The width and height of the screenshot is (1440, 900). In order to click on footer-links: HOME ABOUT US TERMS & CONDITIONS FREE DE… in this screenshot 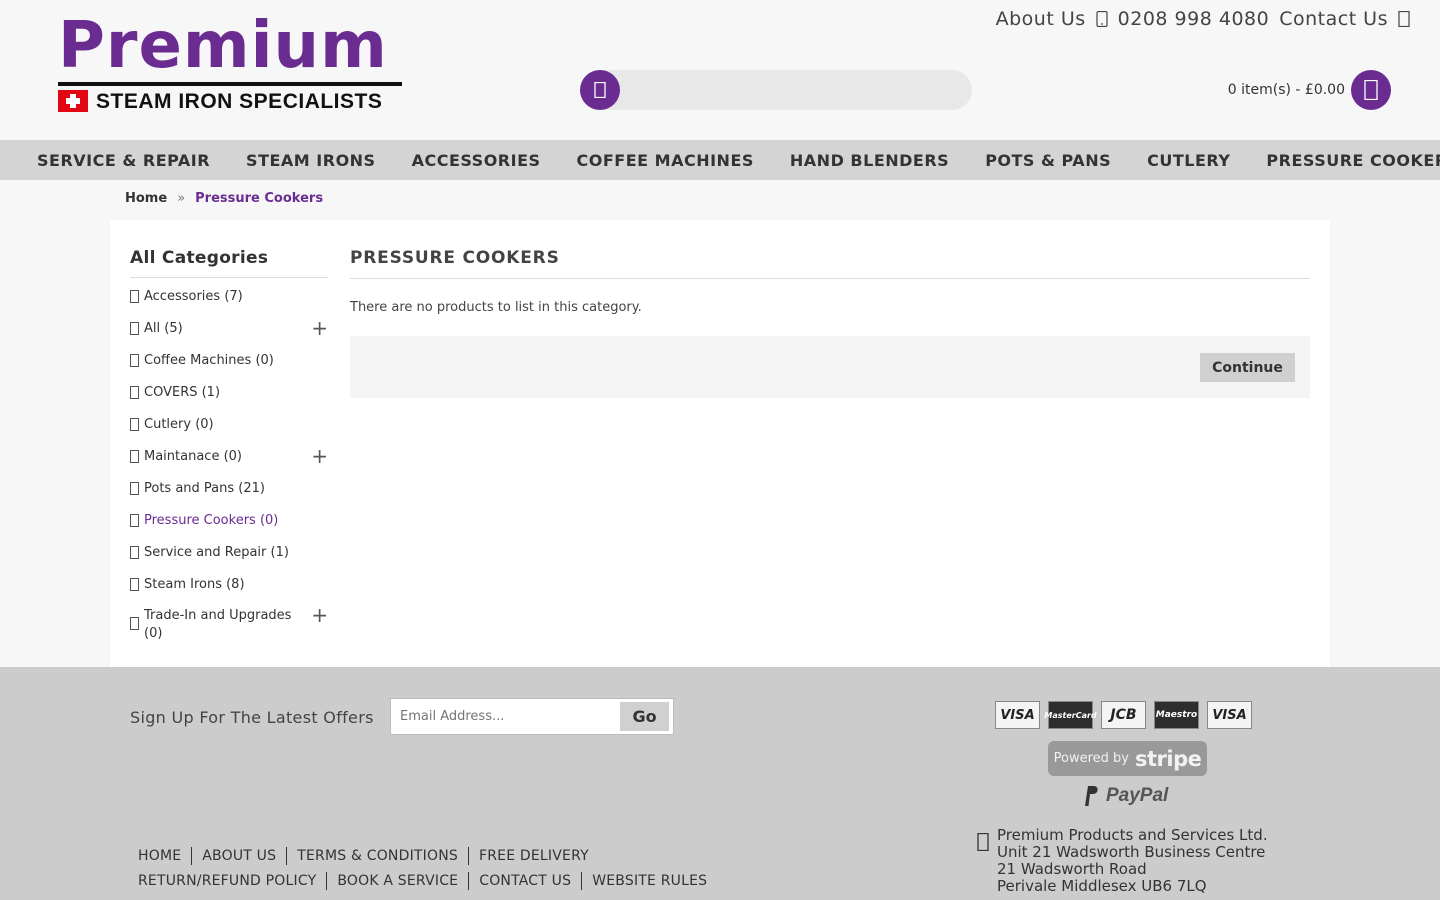, I will do `click(438, 868)`.